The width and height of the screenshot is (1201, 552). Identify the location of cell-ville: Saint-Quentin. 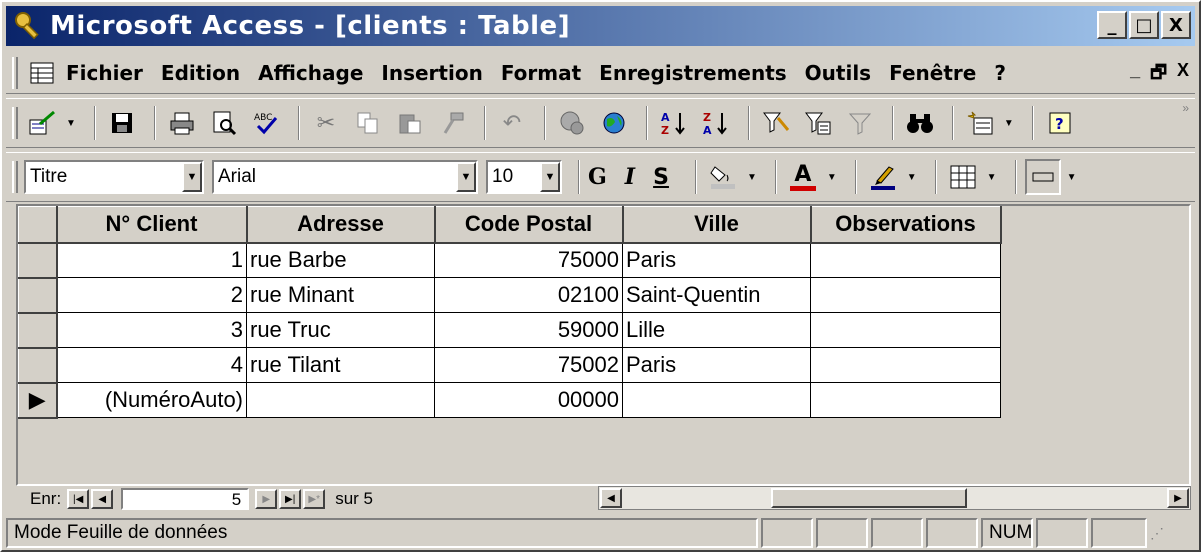
(716, 295).